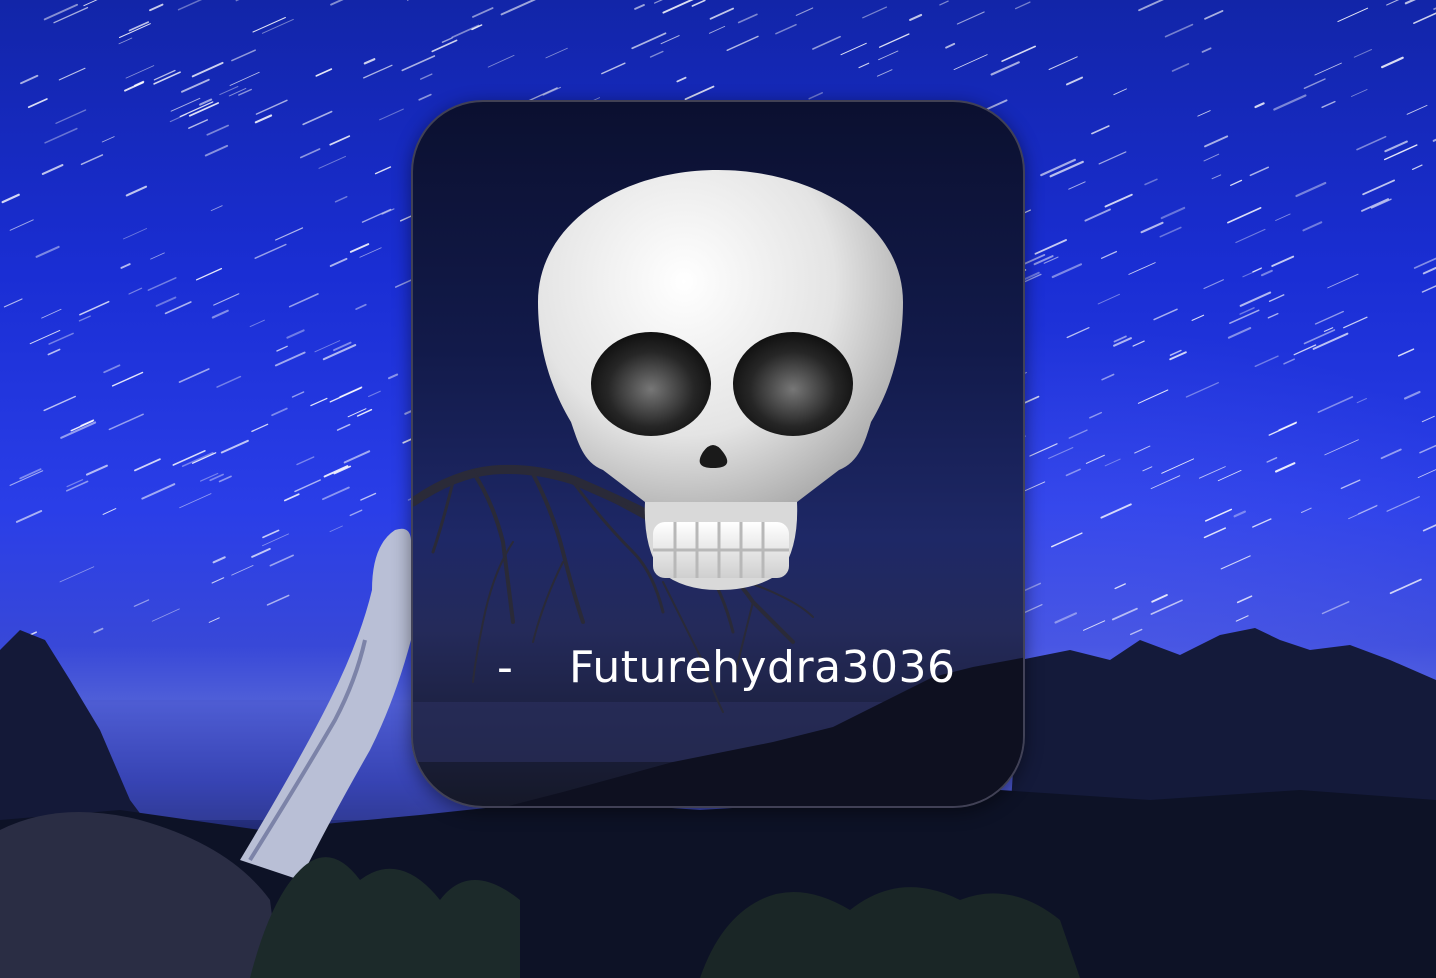  I want to click on username-label: Futurehydra3036, so click(762, 667).